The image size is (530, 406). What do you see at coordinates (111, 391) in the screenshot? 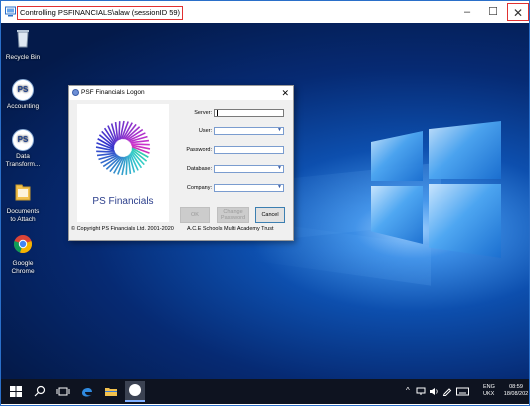
I see `file-explorer-icon` at bounding box center [111, 391].